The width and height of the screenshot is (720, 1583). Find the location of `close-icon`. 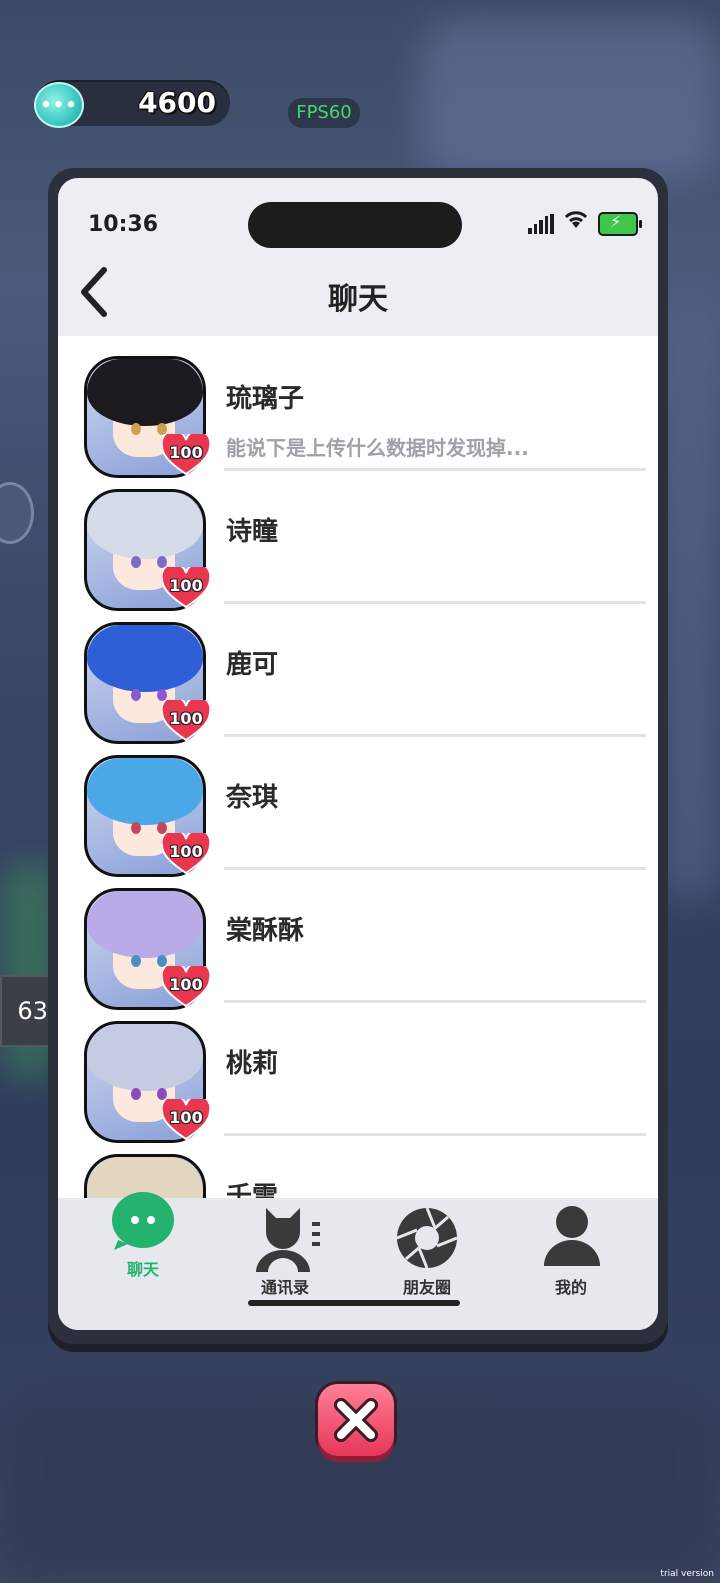

close-icon is located at coordinates (356, 1420).